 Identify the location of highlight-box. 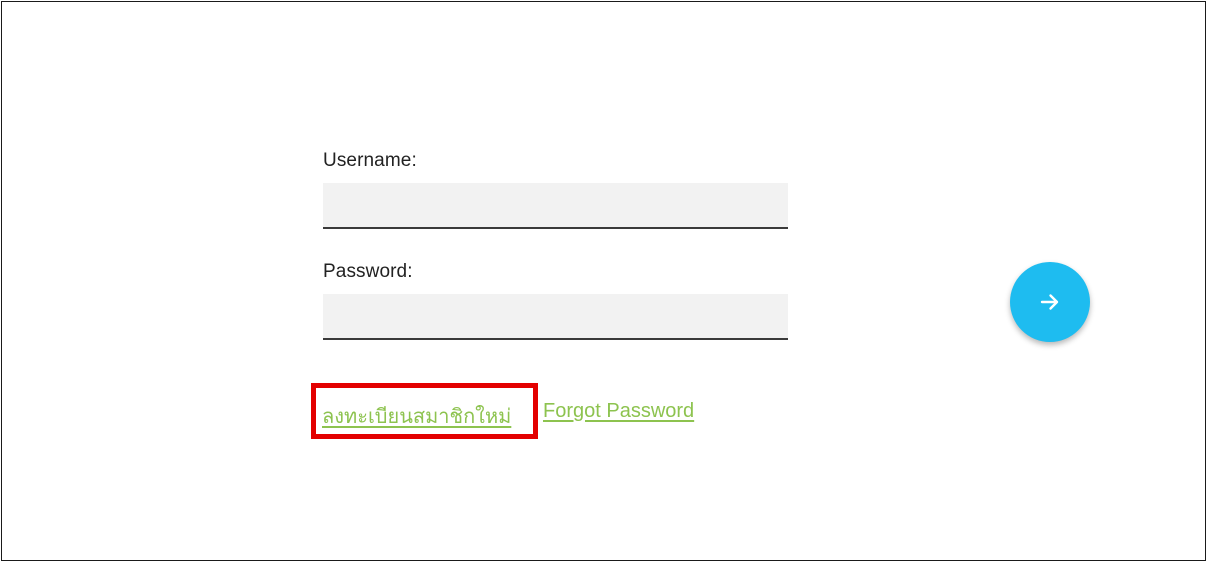
(424, 411).